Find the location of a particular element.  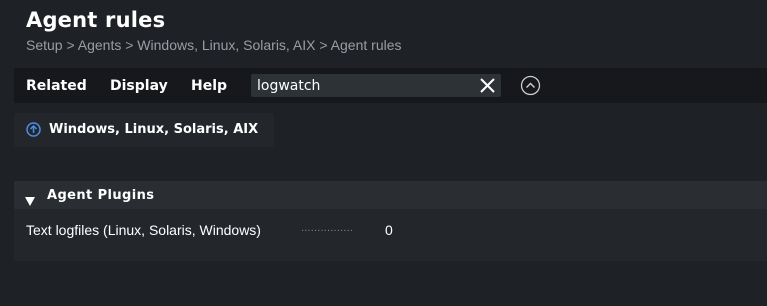

chevron-up-circle-icon is located at coordinates (530, 85).